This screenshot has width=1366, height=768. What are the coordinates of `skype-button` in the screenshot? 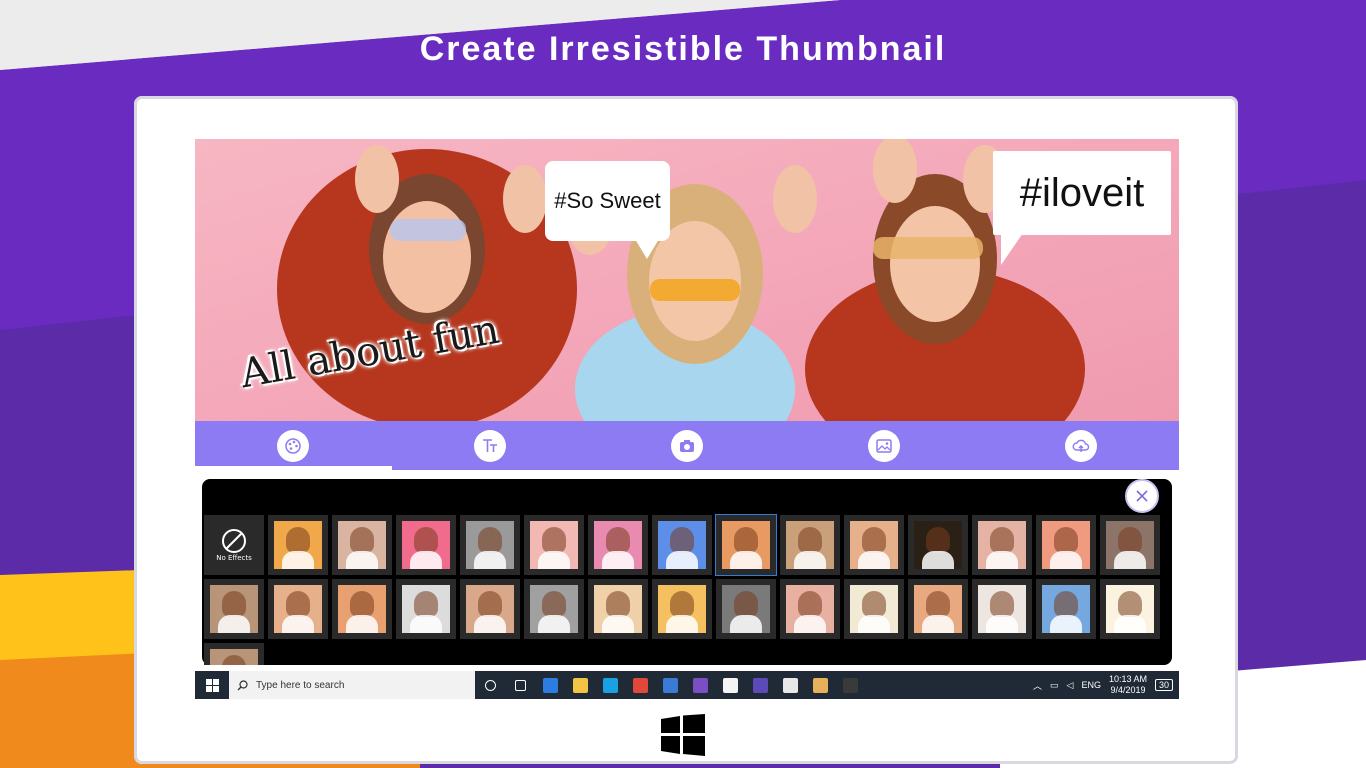 It's located at (610, 685).